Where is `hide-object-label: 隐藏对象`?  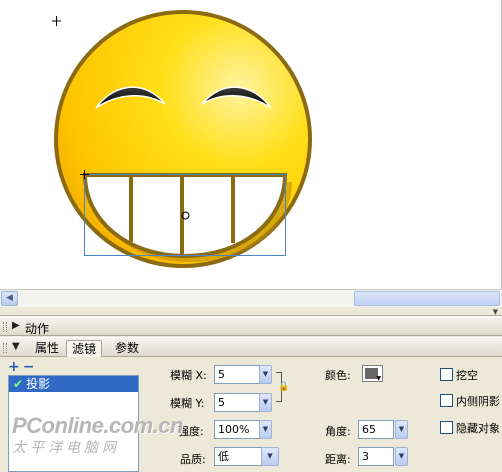 hide-object-label: 隐藏对象 is located at coordinates (478, 428).